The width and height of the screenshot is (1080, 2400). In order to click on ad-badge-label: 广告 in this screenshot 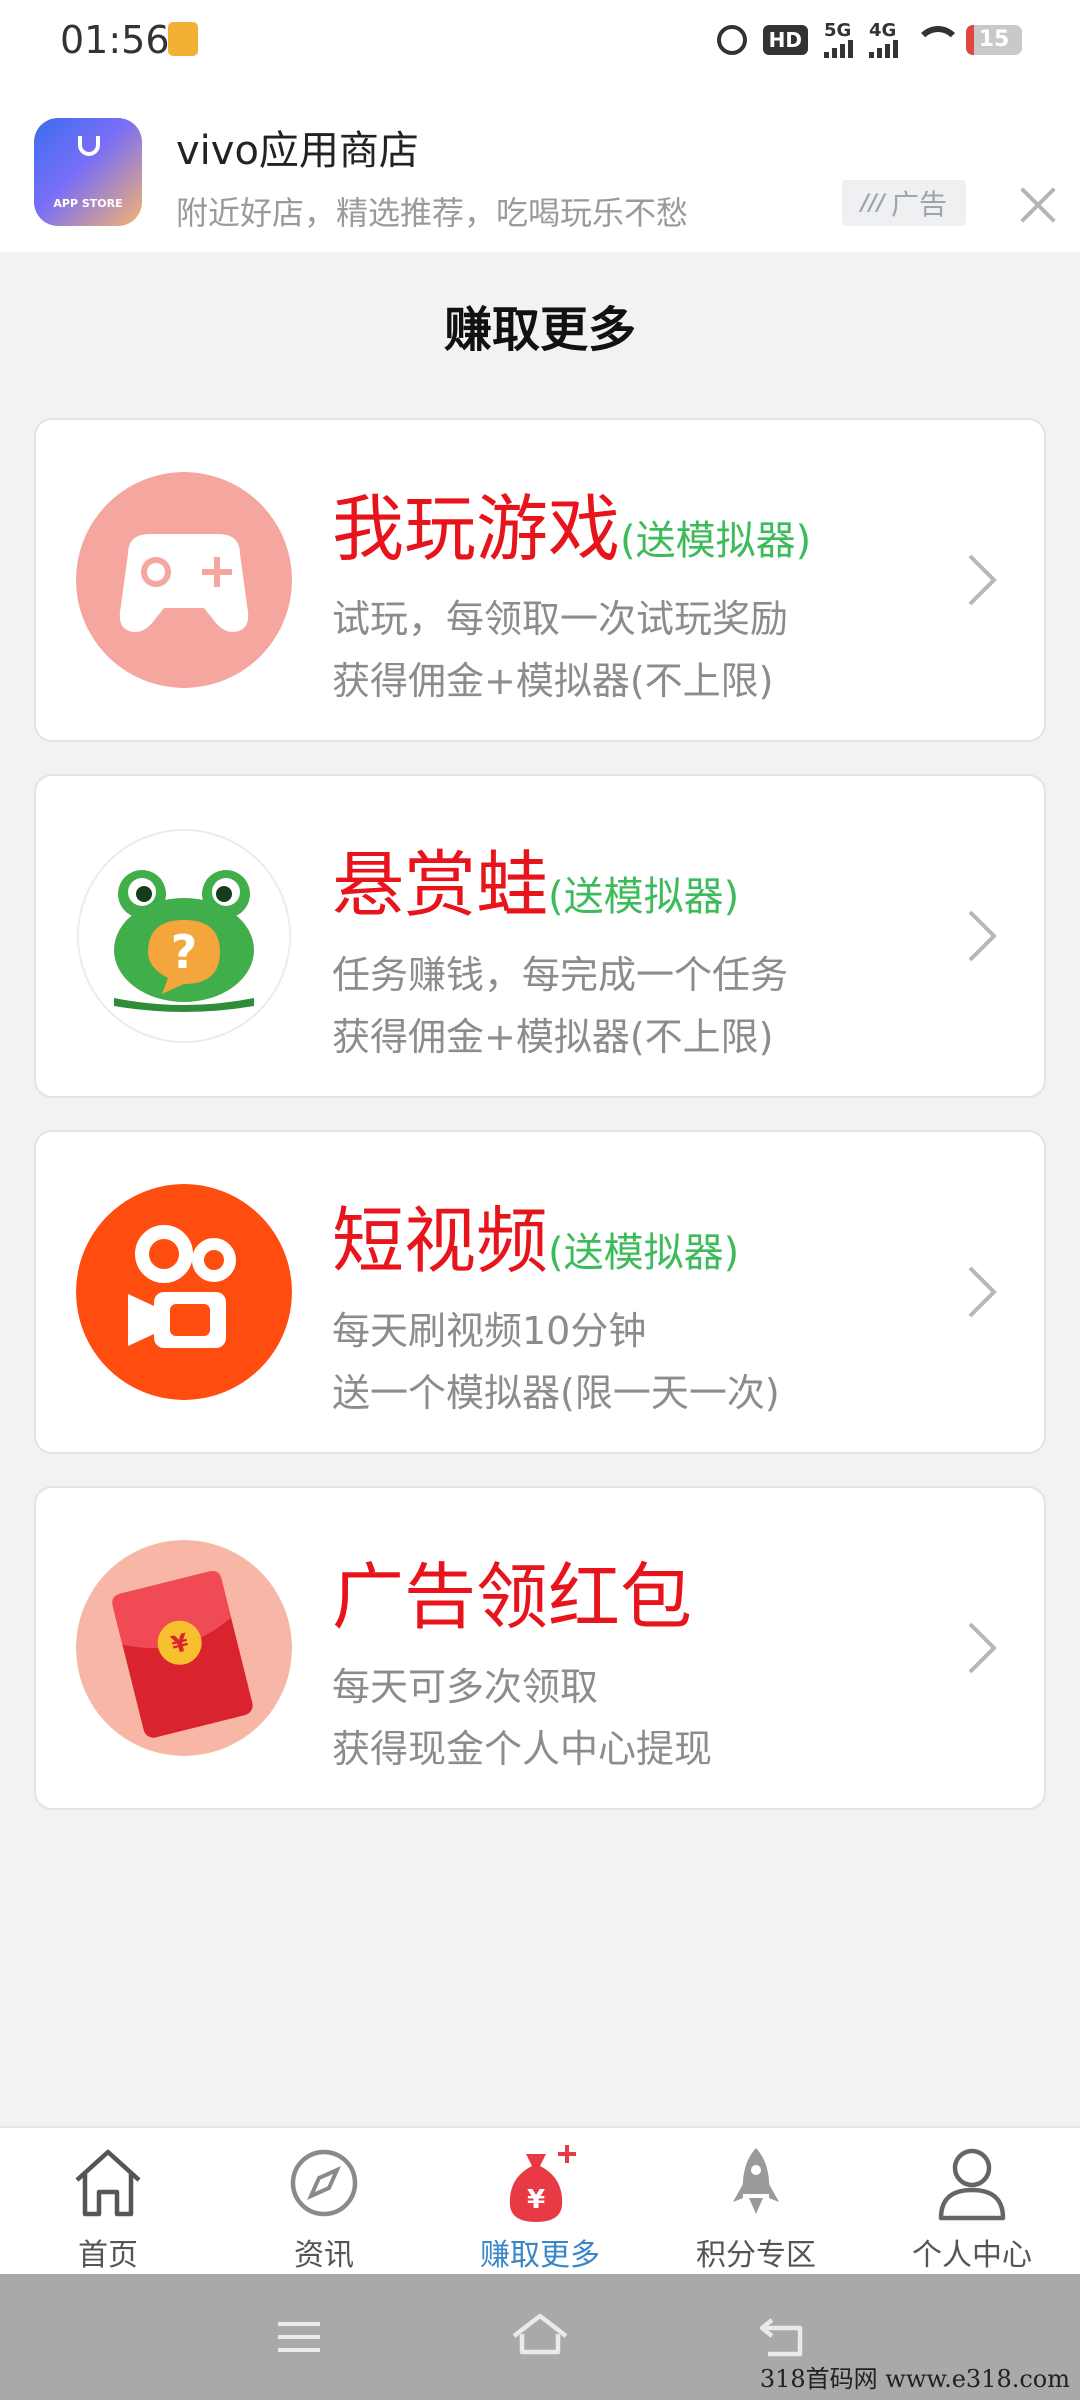, I will do `click(919, 204)`.